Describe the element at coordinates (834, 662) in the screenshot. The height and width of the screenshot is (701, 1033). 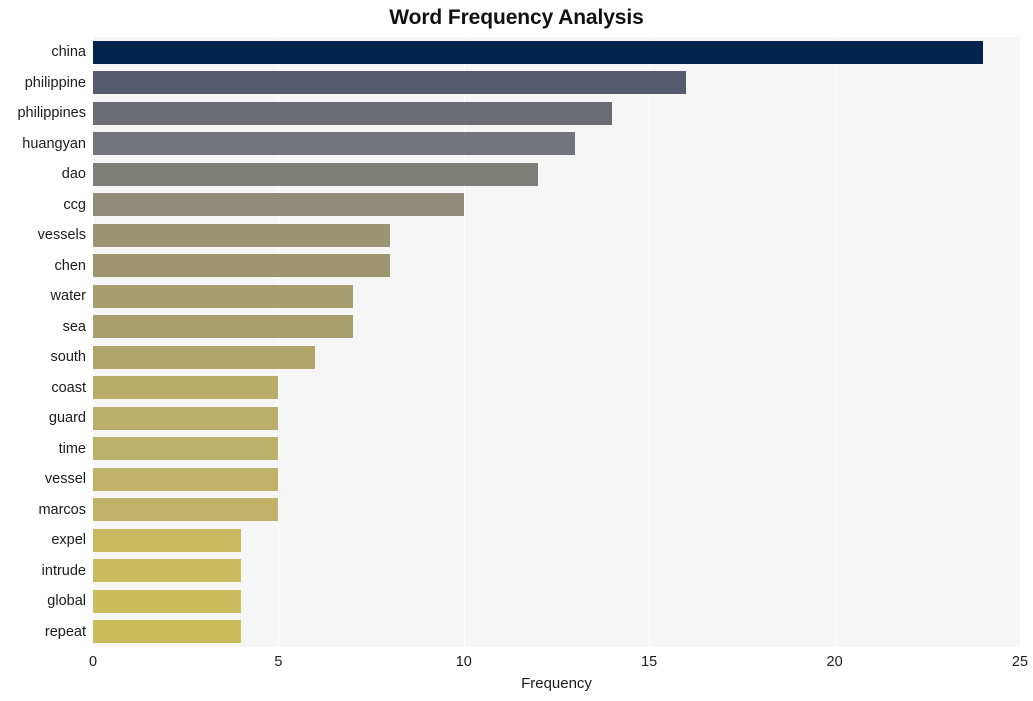
I see `x-axis-tick-label: 20` at that location.